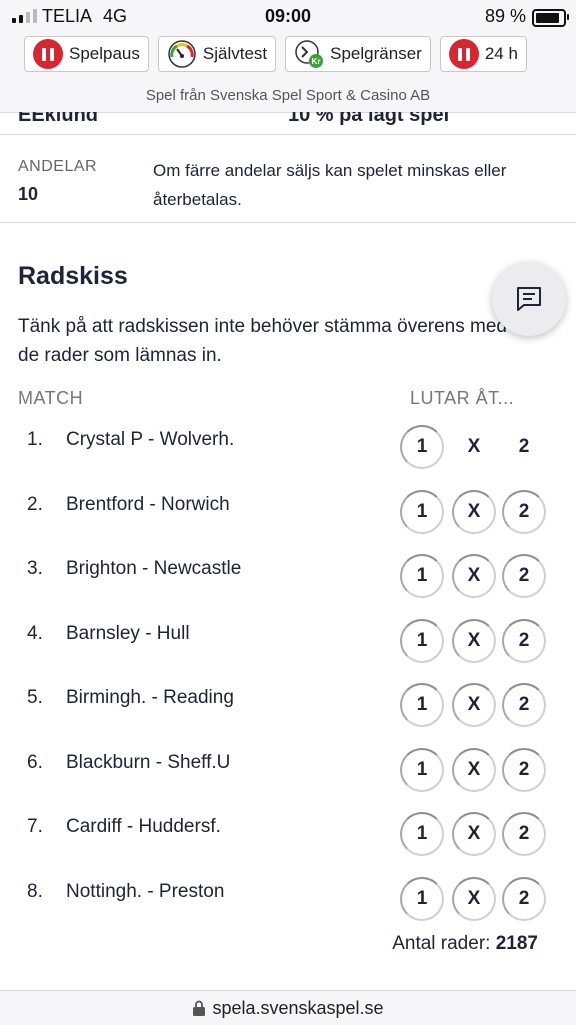 Image resolution: width=576 pixels, height=1025 pixels. What do you see at coordinates (48, 54) in the screenshot?
I see `pause-icon` at bounding box center [48, 54].